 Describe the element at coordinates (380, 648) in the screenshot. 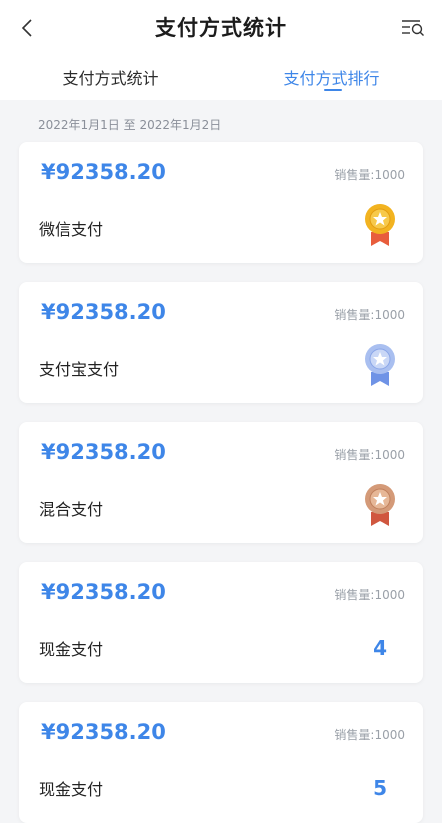

I see `rank-number: 4` at that location.